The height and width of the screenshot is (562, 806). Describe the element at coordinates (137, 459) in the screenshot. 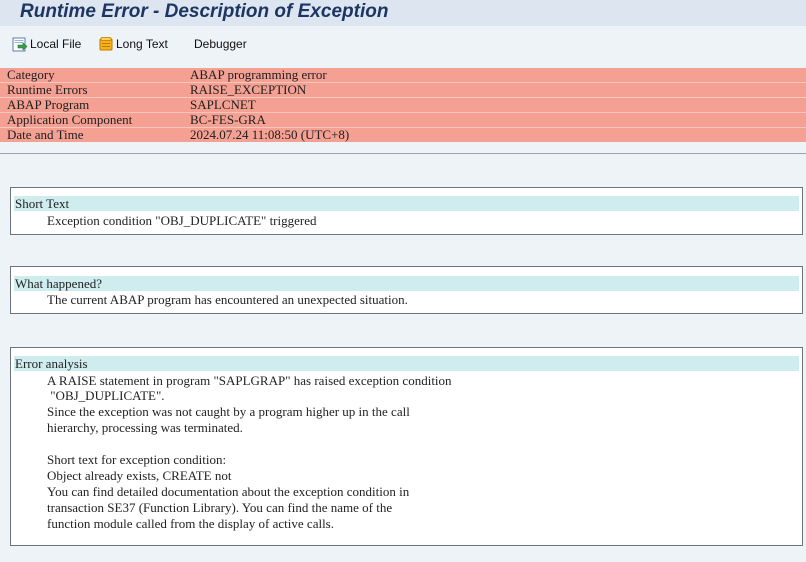

I see `error-analysis-line: Short text for exception condition:` at that location.